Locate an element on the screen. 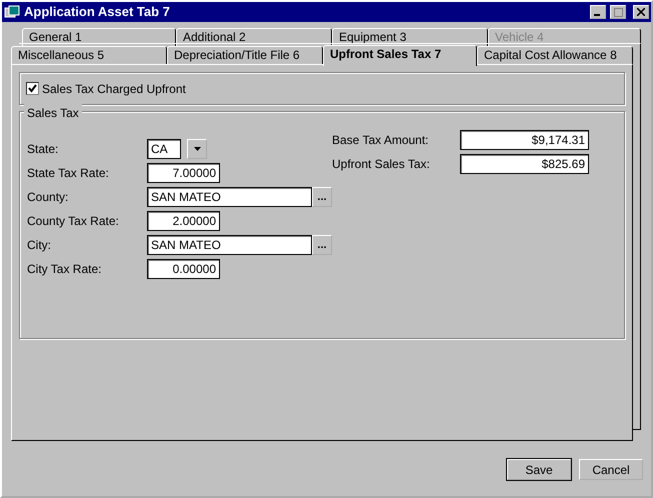 Image resolution: width=653 pixels, height=498 pixels. amount-field: $825.69 is located at coordinates (524, 164).